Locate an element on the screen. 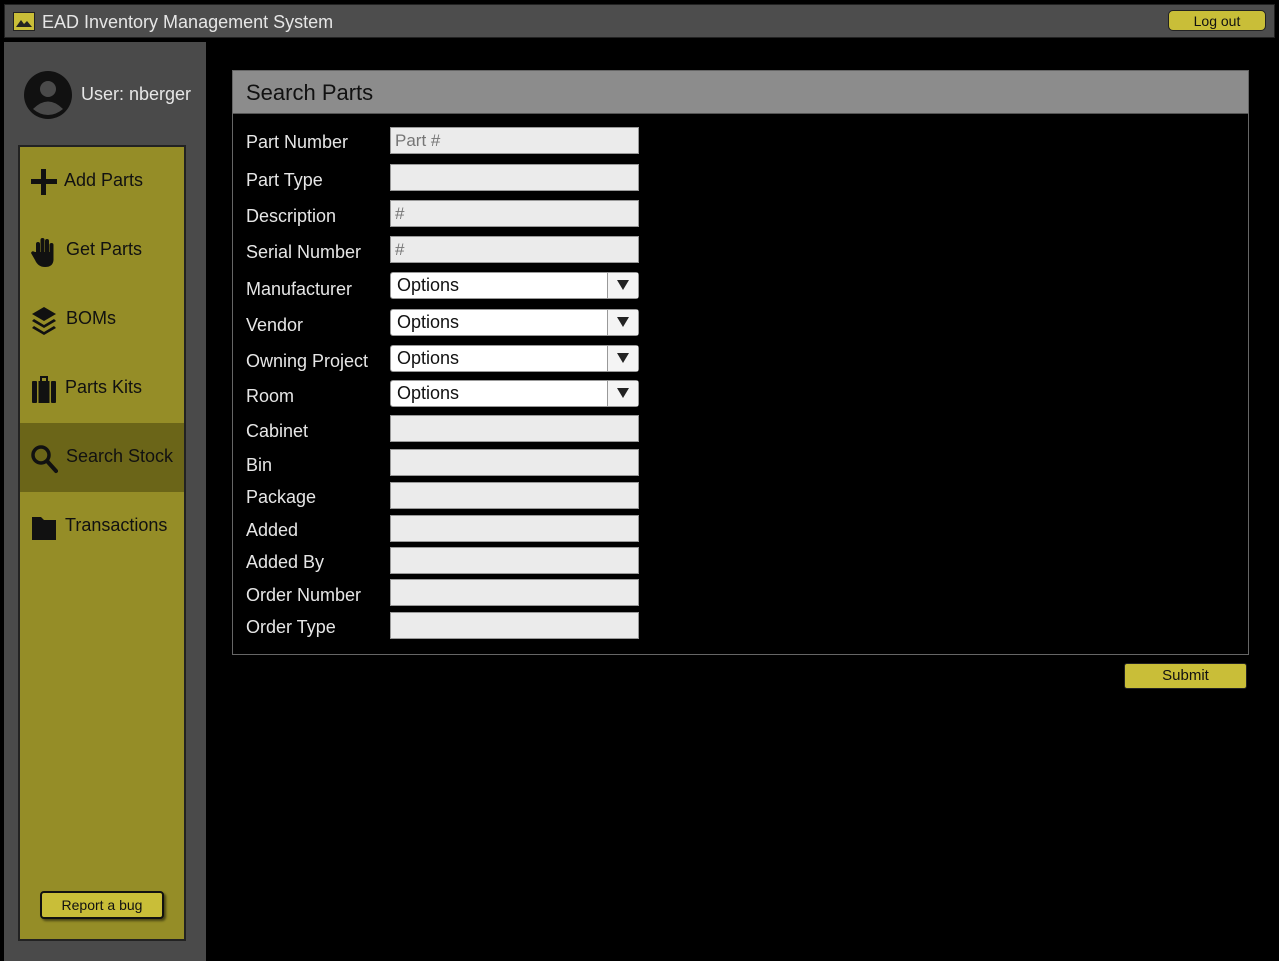  nav-item-parts-kits: Parts Kits is located at coordinates (102, 388).